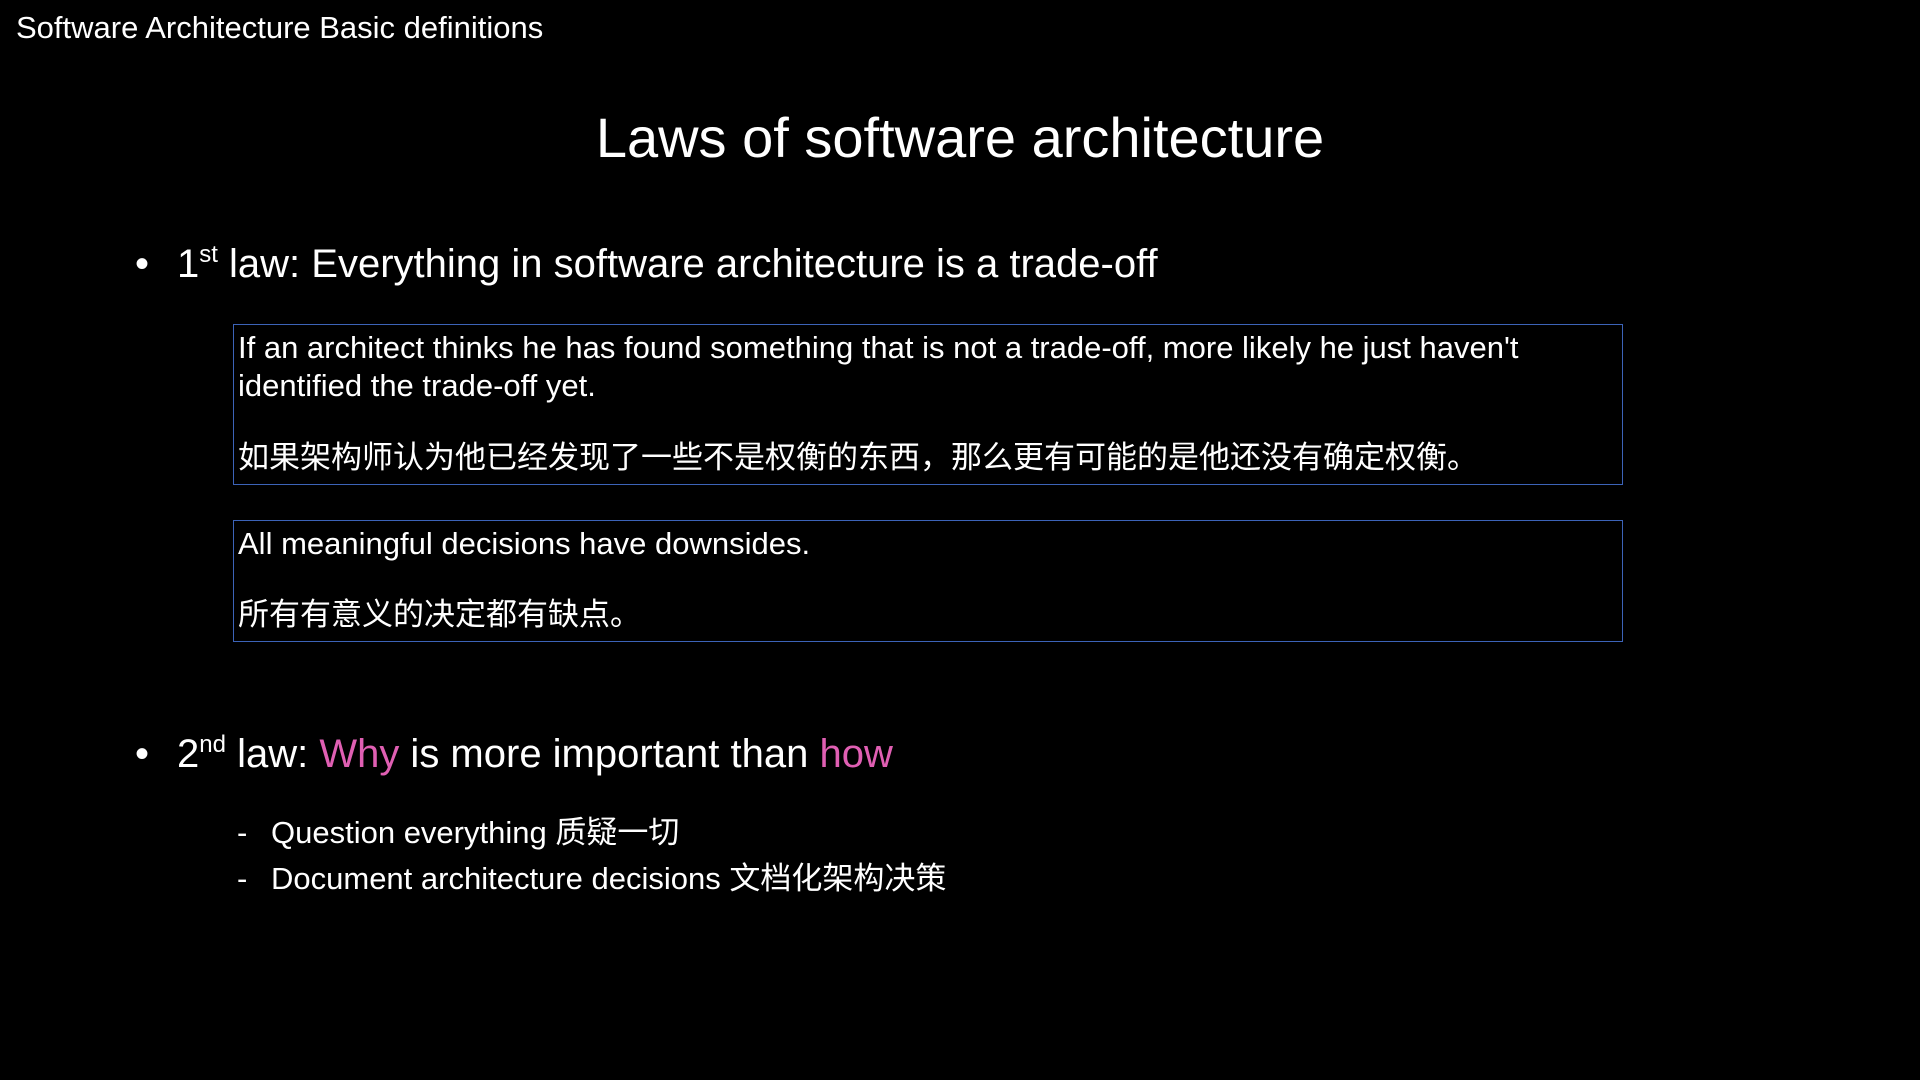  I want to click on slide-title: Laws of software architecture, so click(960, 137).